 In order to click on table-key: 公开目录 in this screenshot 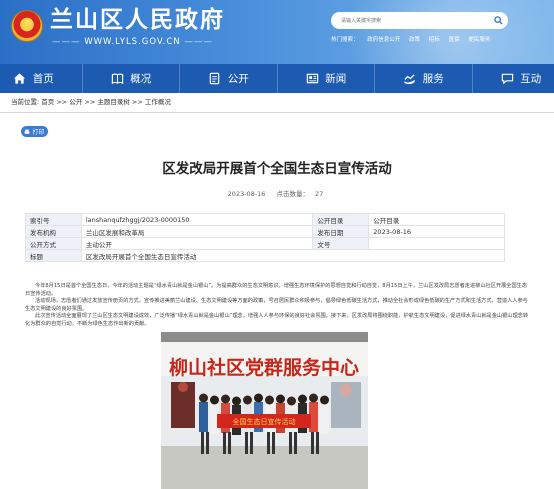, I will do `click(341, 219)`.